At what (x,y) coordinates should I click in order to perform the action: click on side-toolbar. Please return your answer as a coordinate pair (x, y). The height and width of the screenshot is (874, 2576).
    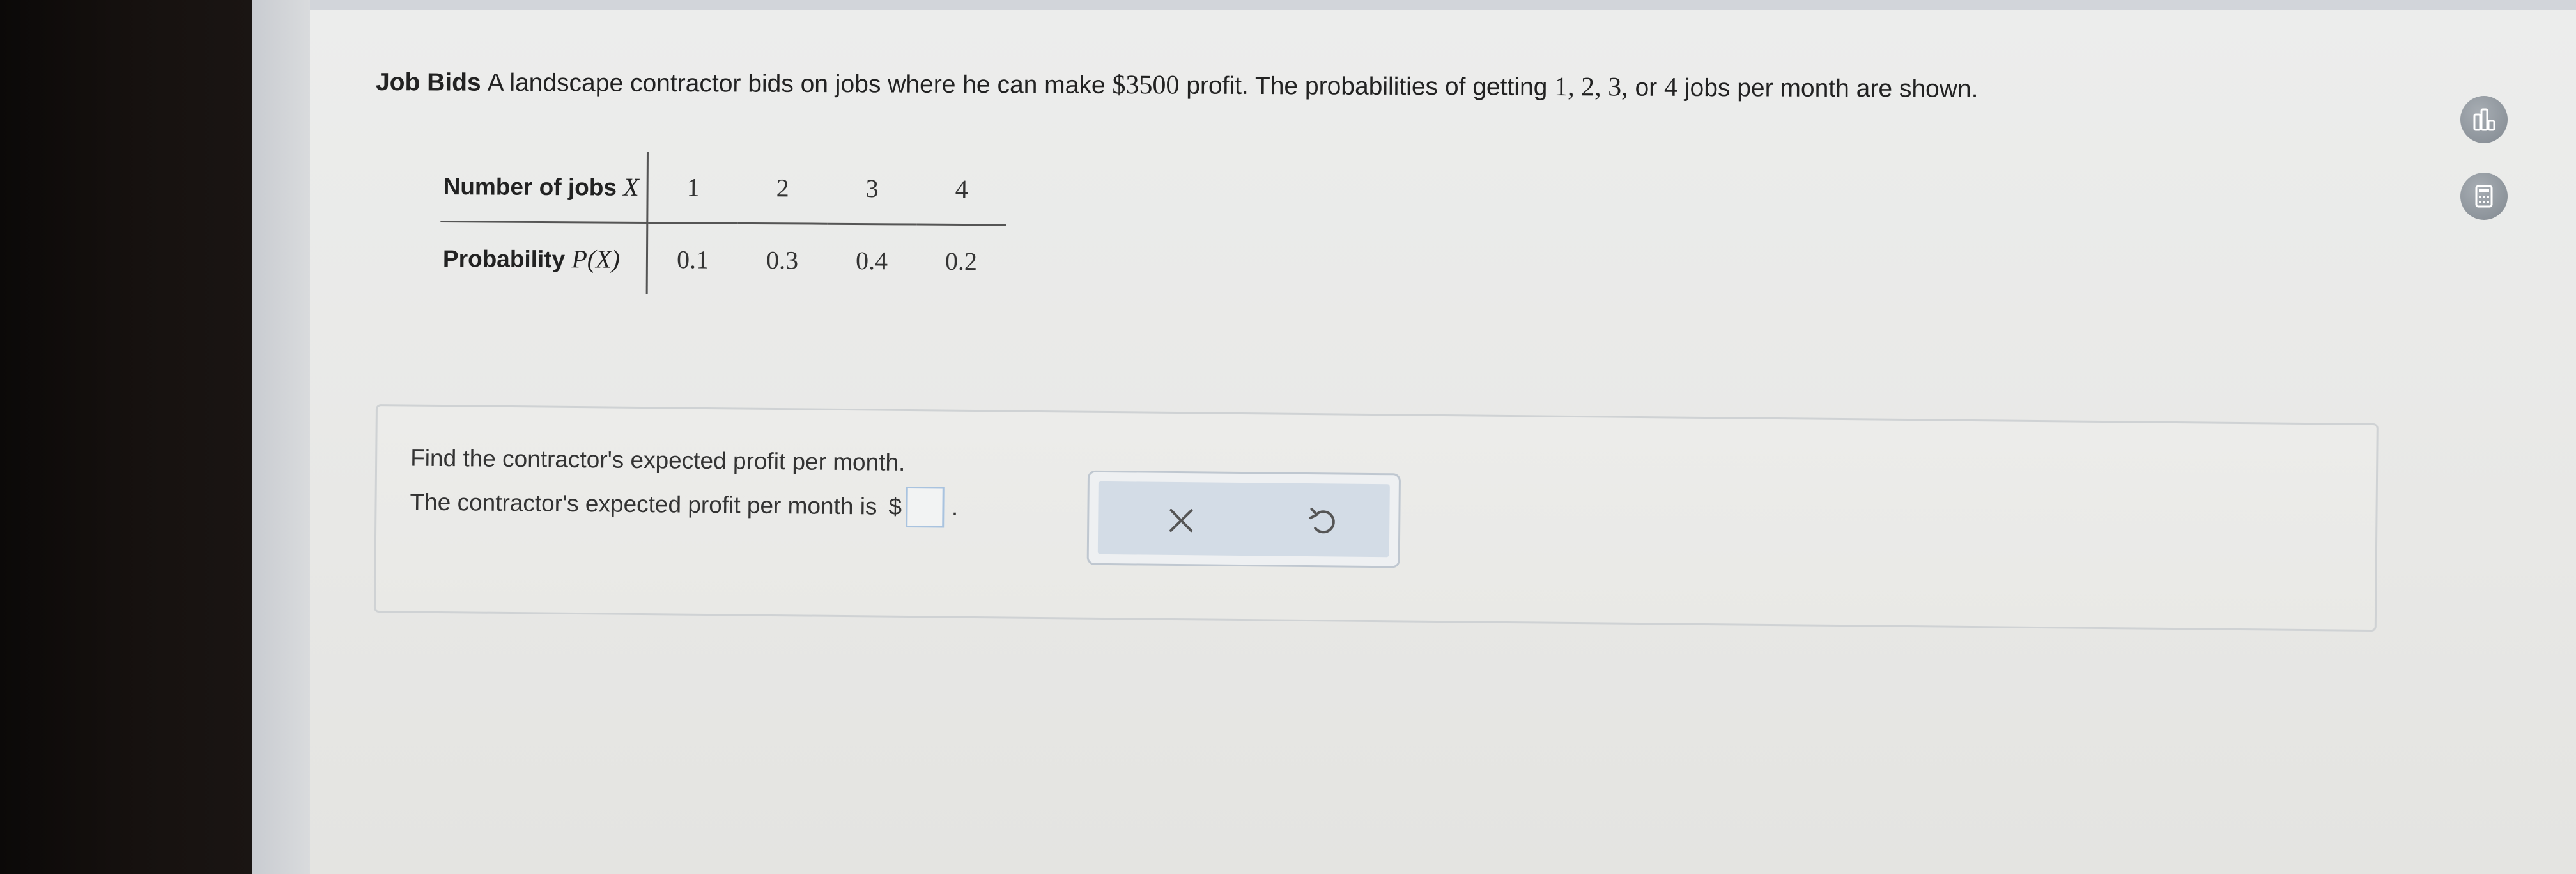
    Looking at the image, I should click on (2485, 173).